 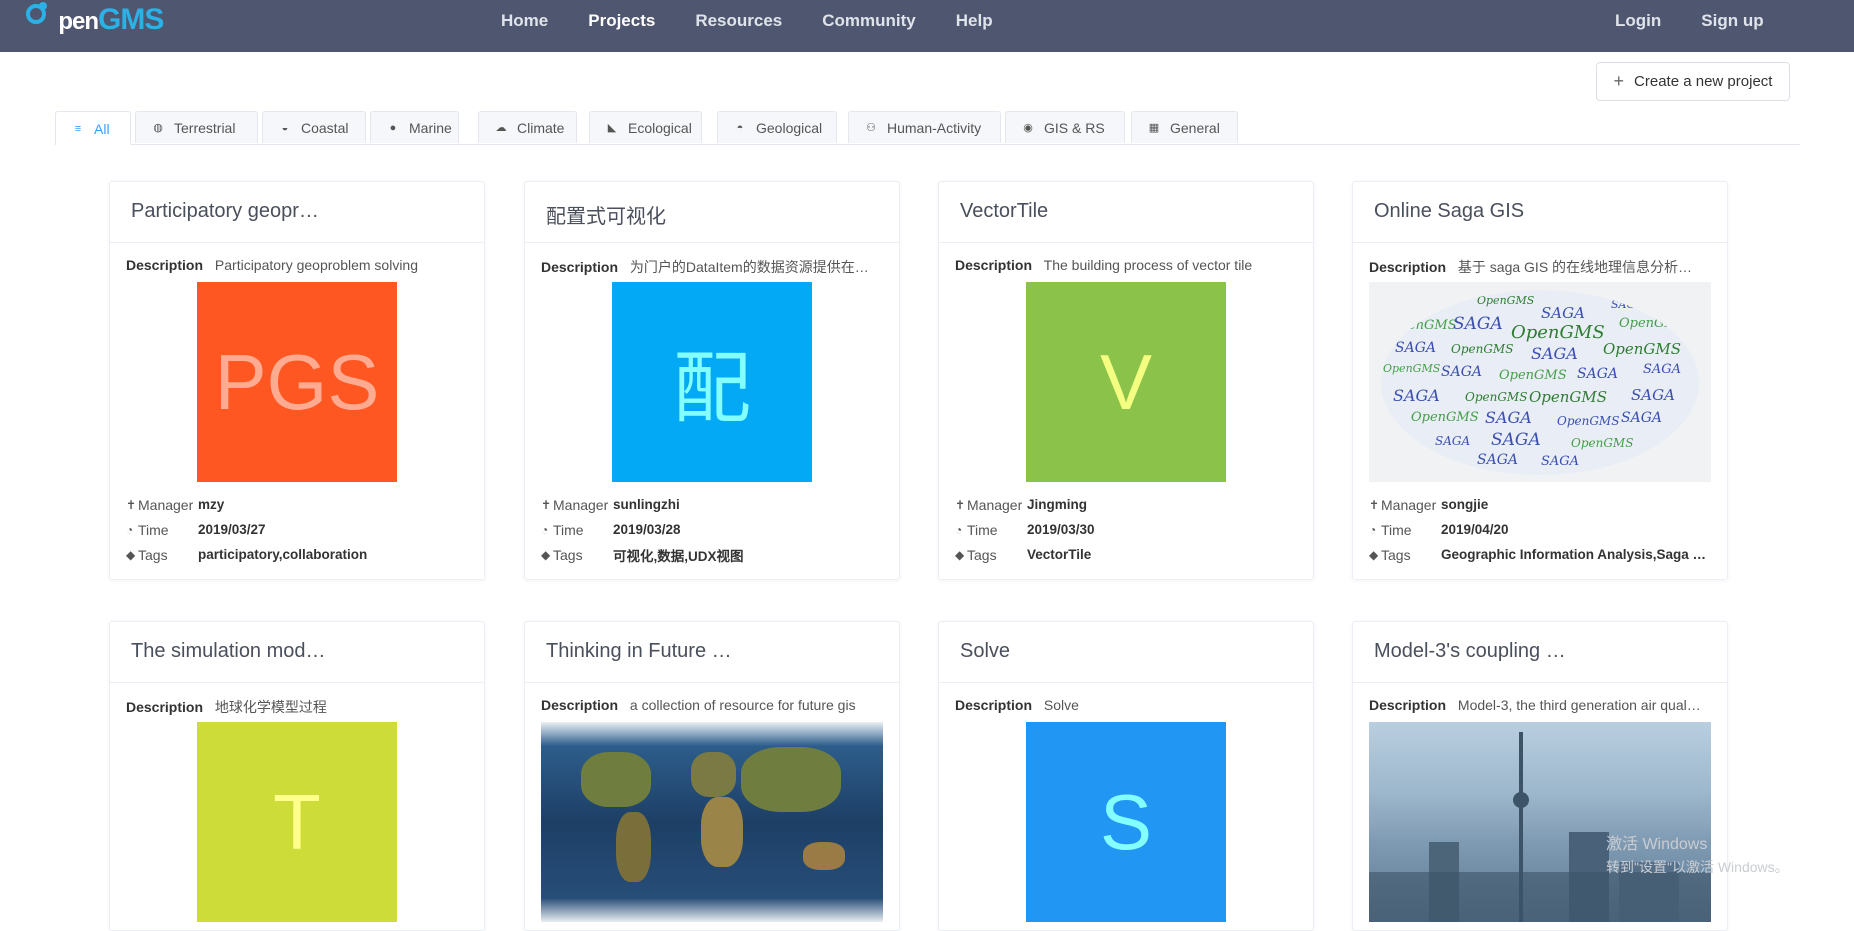 I want to click on tags-value: VectorTile, so click(x=1059, y=554).